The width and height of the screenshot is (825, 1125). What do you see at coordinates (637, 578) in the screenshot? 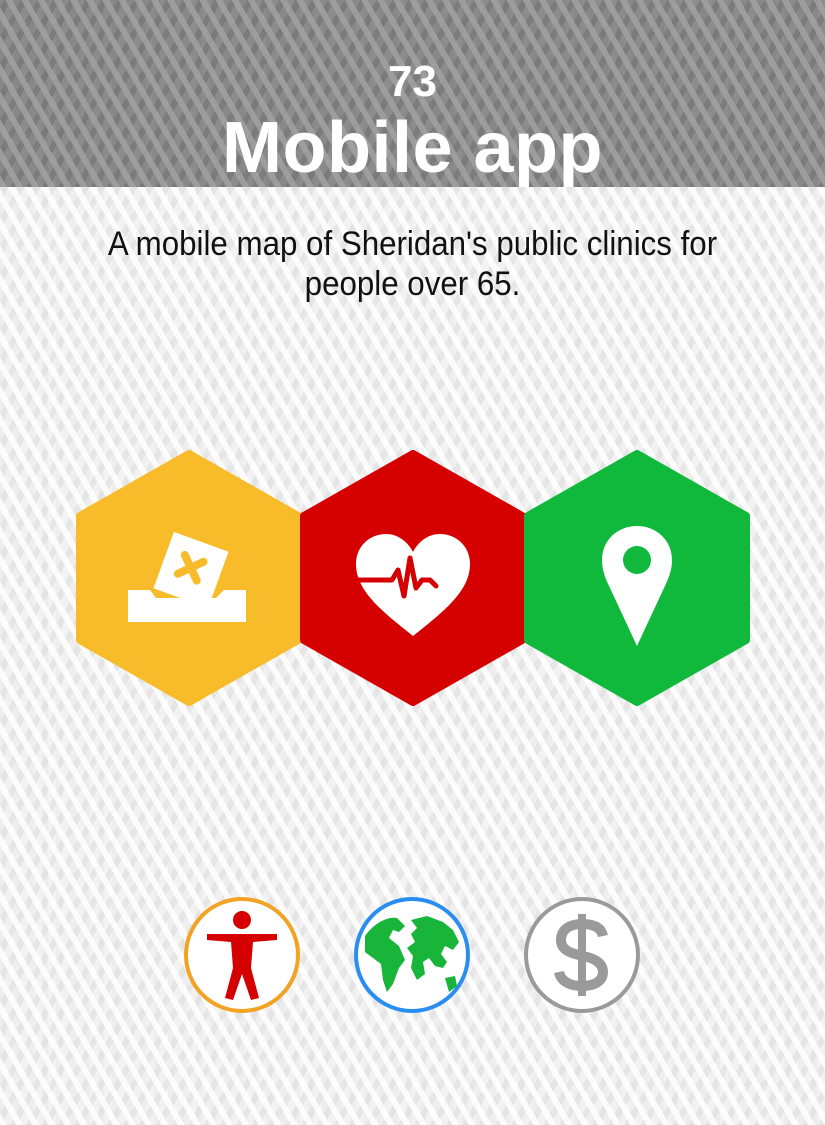
I see `hexagon-green` at bounding box center [637, 578].